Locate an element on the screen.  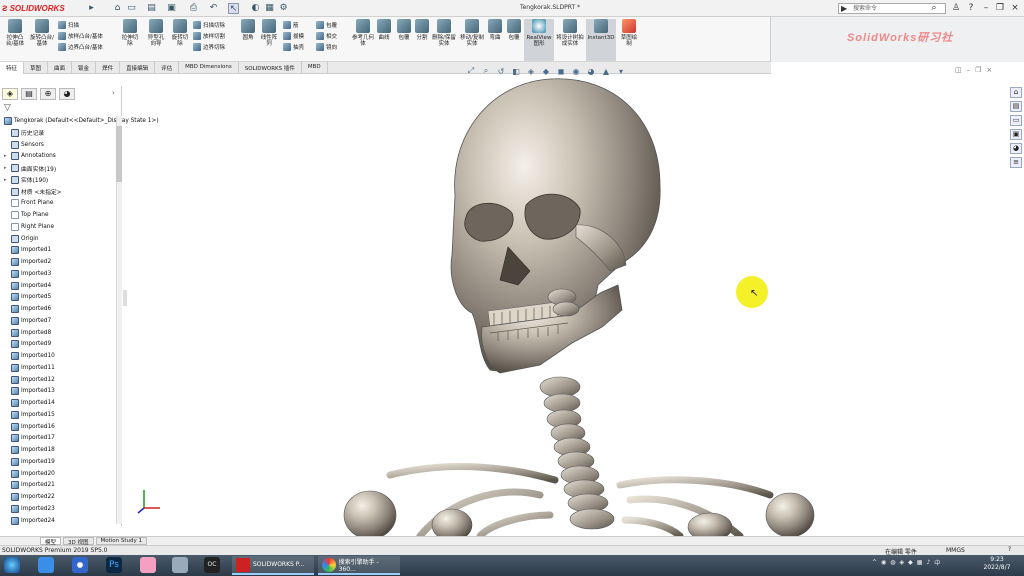
print-icon: ⎙ is located at coordinates (193, 8).